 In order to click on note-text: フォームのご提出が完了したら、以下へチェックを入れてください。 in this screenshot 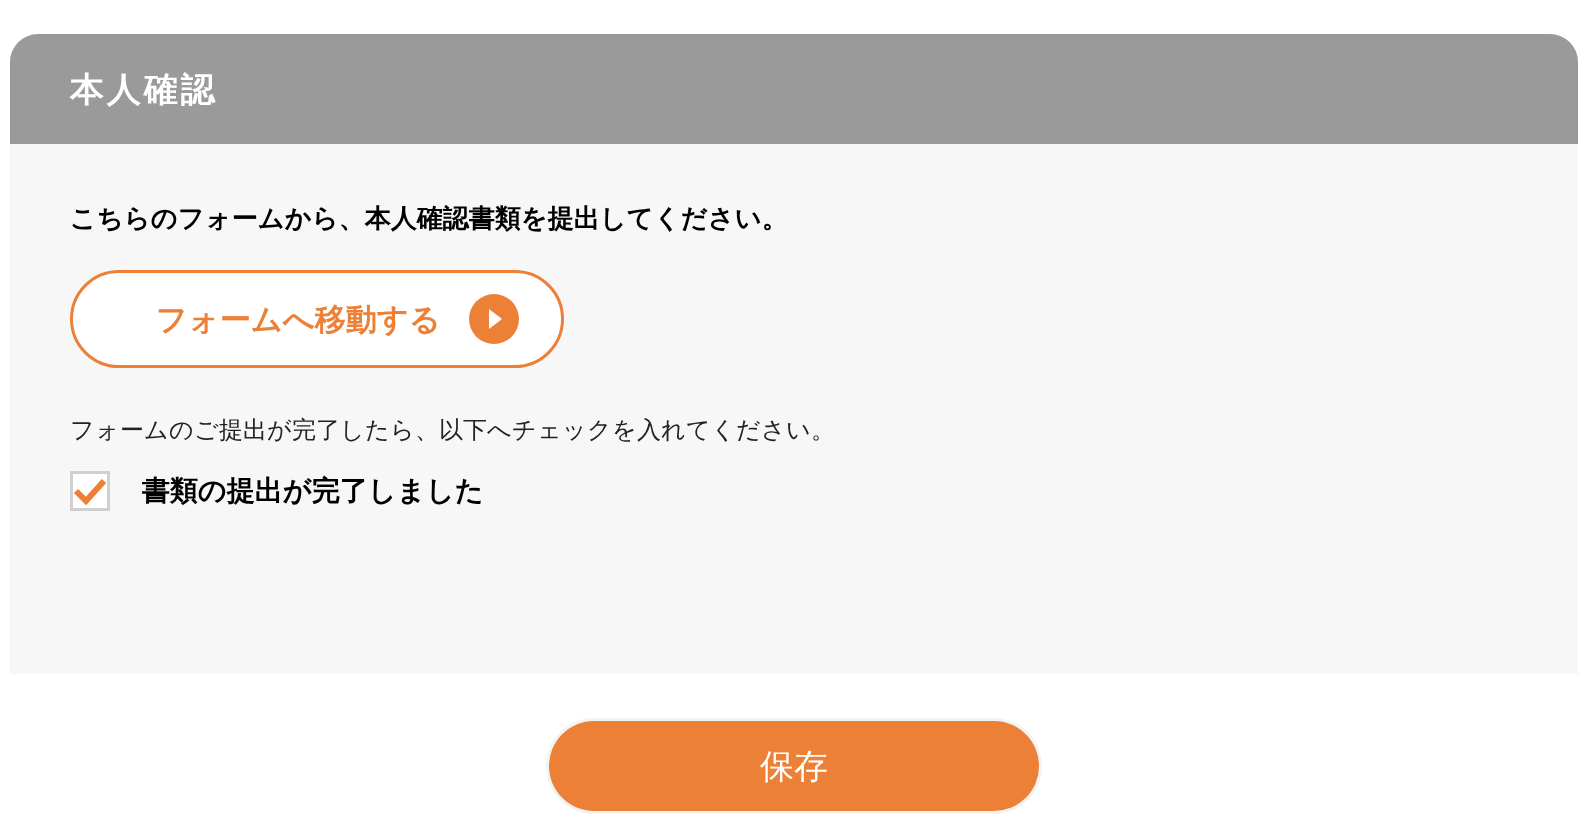, I will do `click(453, 430)`.